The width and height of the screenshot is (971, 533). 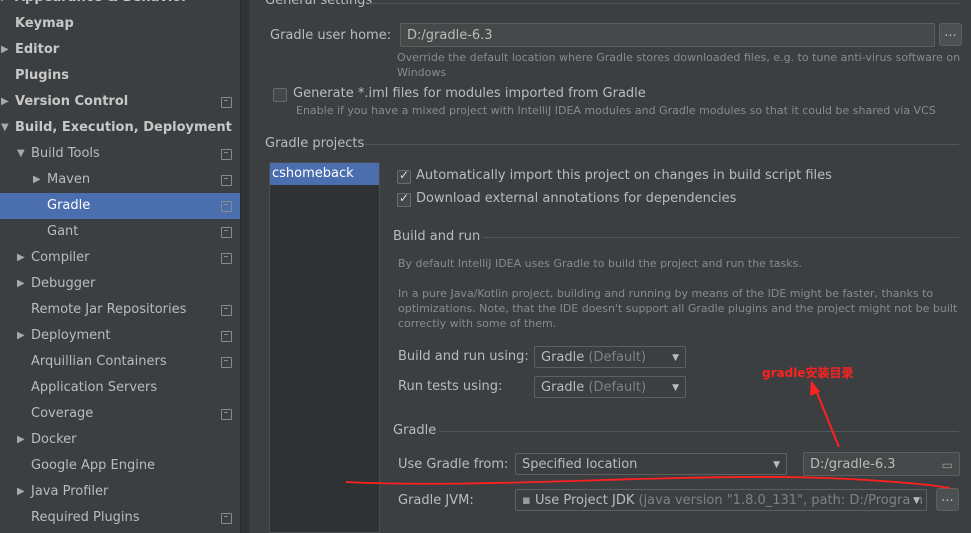 I want to click on sidebar-item-keymap: Keymap, so click(x=120, y=24).